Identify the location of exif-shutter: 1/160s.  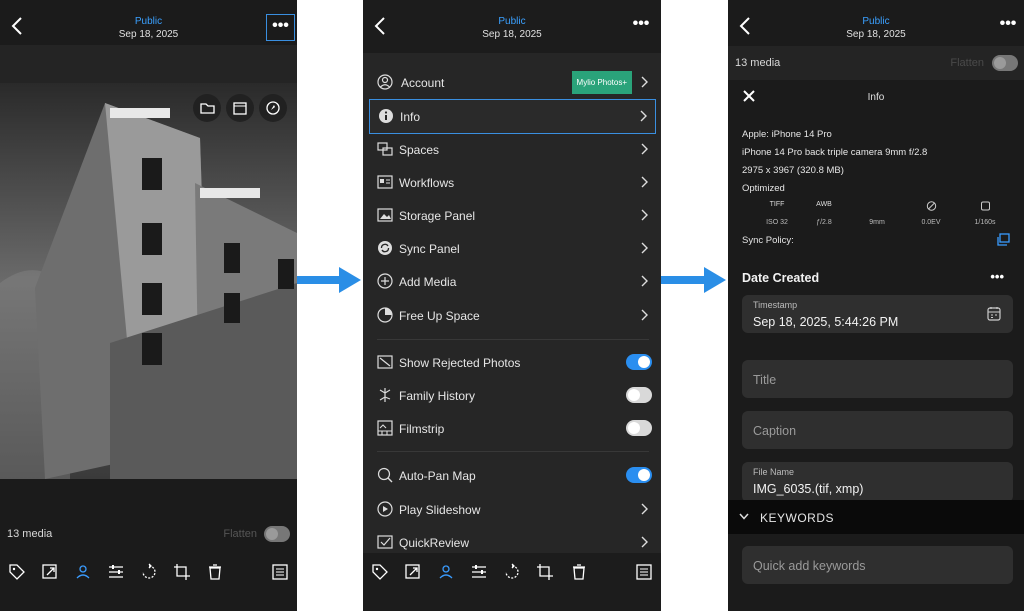
(985, 213).